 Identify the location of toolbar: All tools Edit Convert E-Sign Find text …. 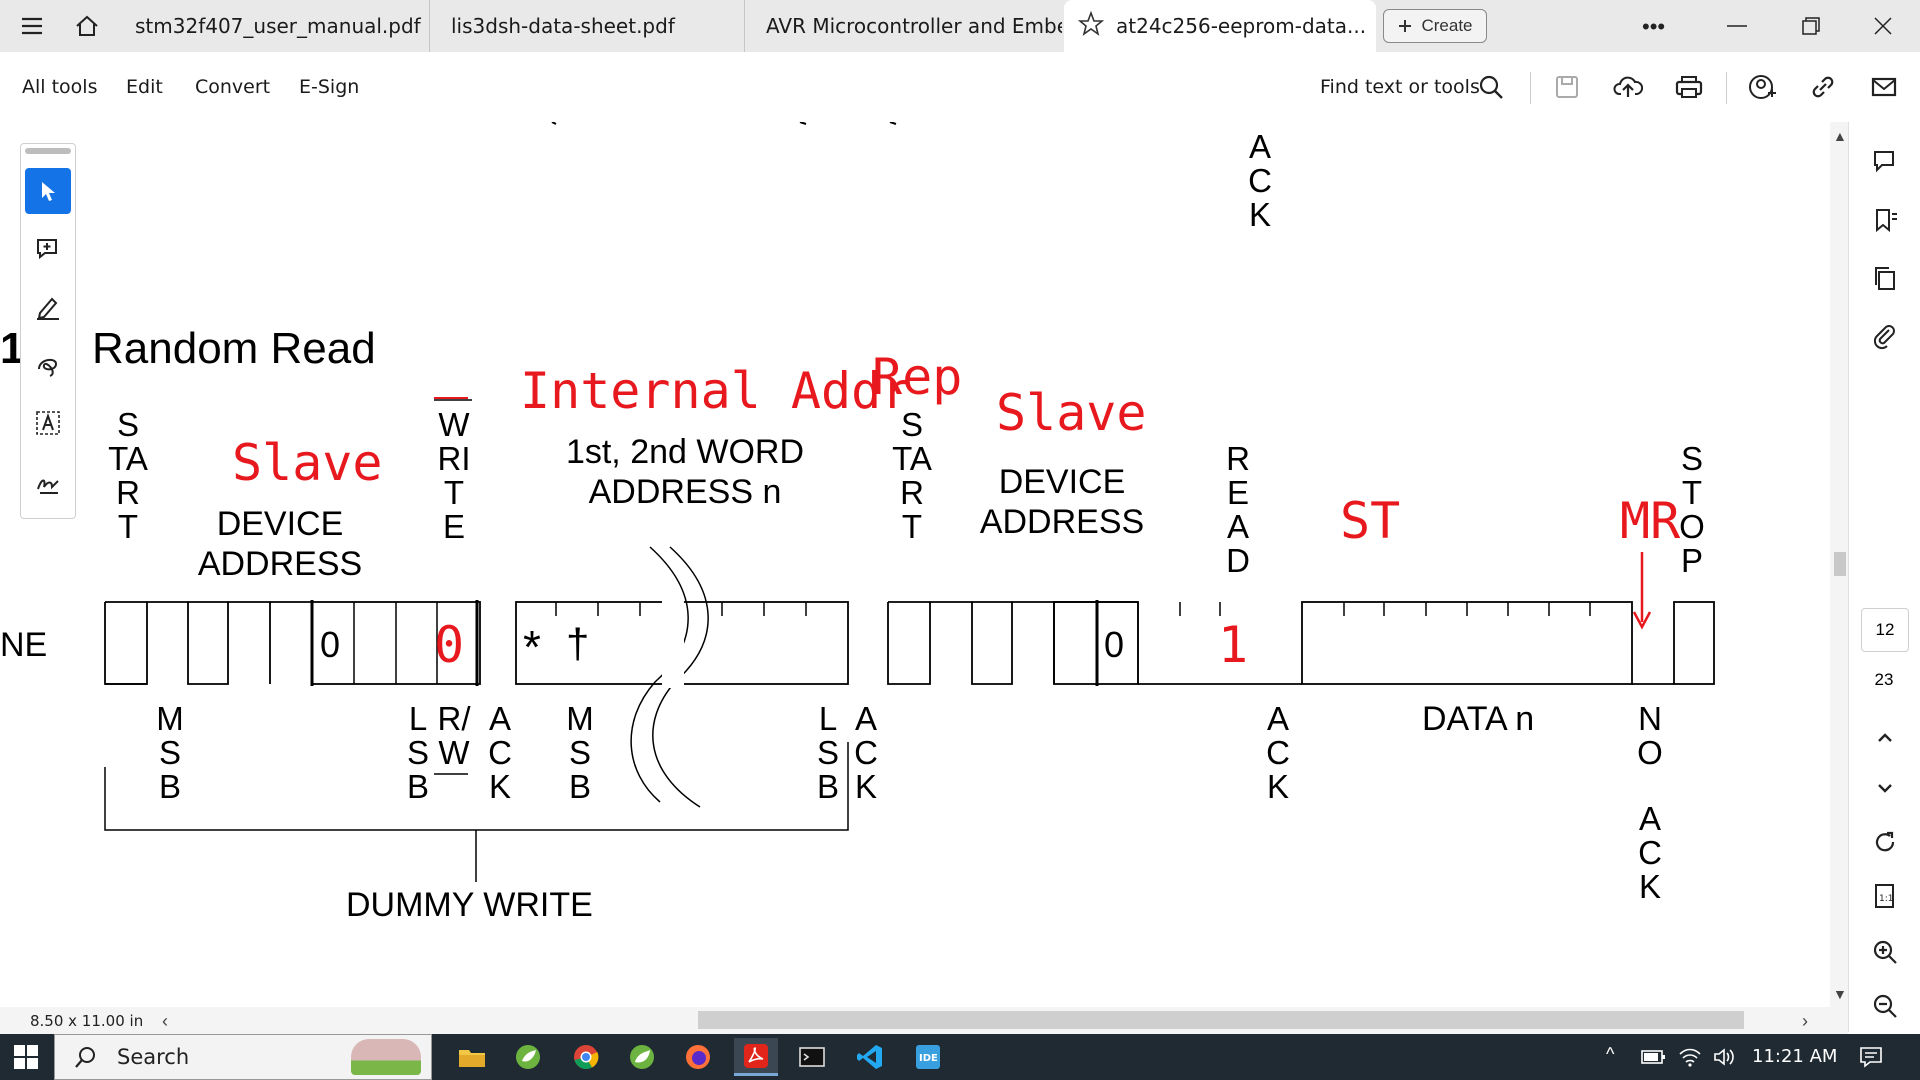
(960, 87).